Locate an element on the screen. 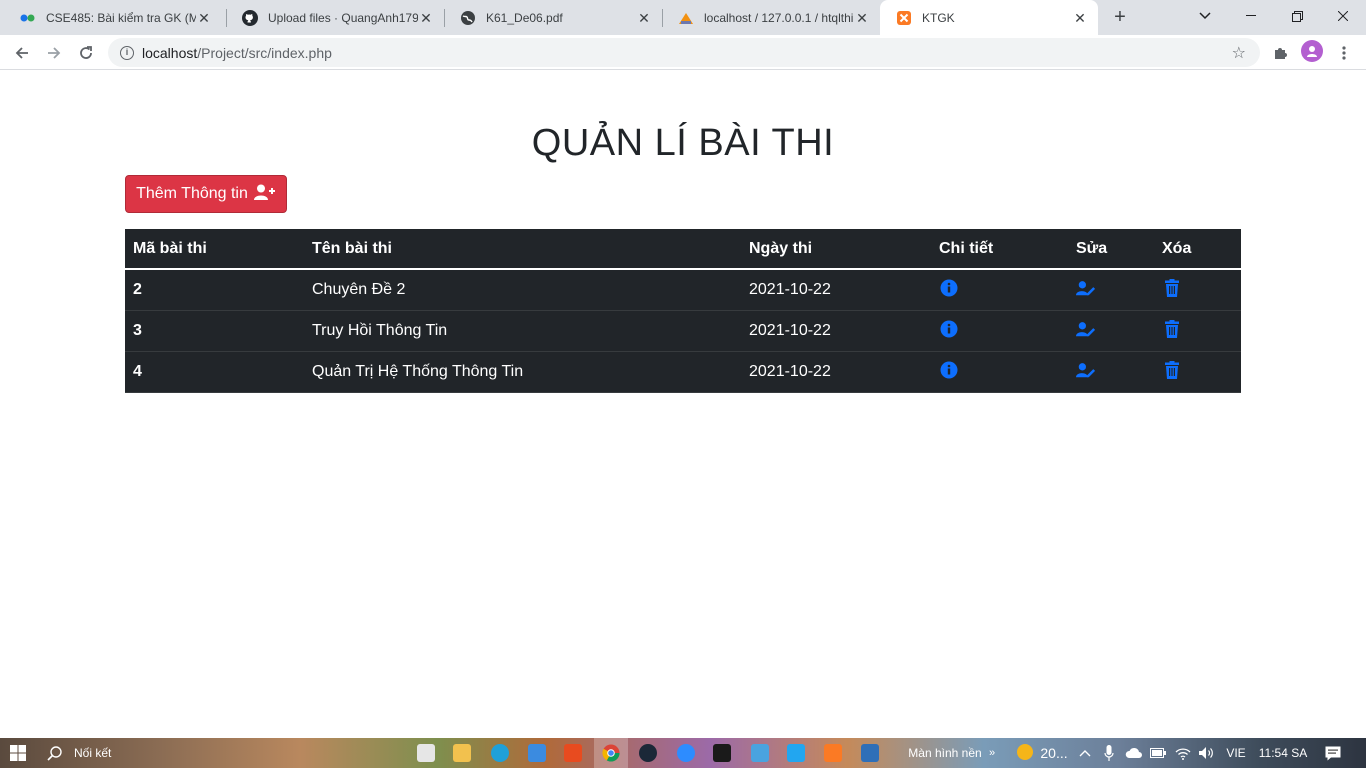 Image resolution: width=1366 pixels, height=768 pixels. col-header-detail: Chi tiết is located at coordinates (966, 248).